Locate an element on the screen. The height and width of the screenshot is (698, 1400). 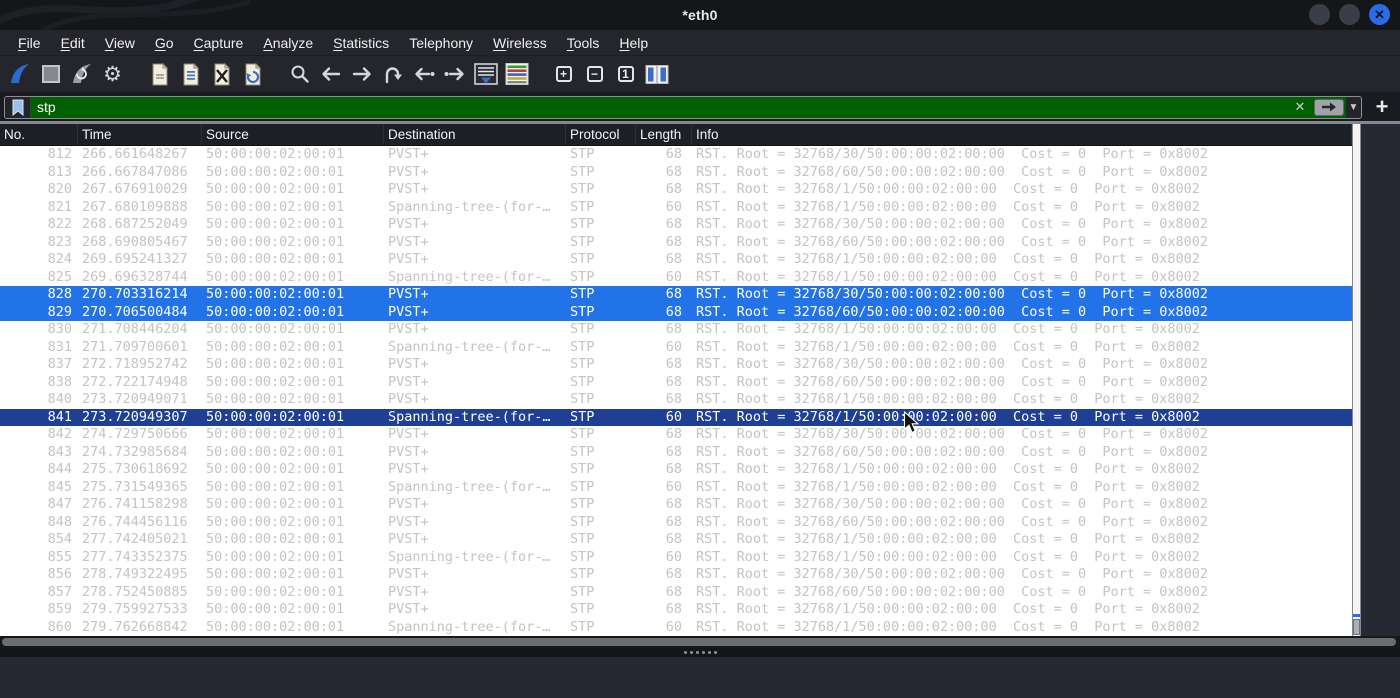
go-first-icon is located at coordinates (423, 74).